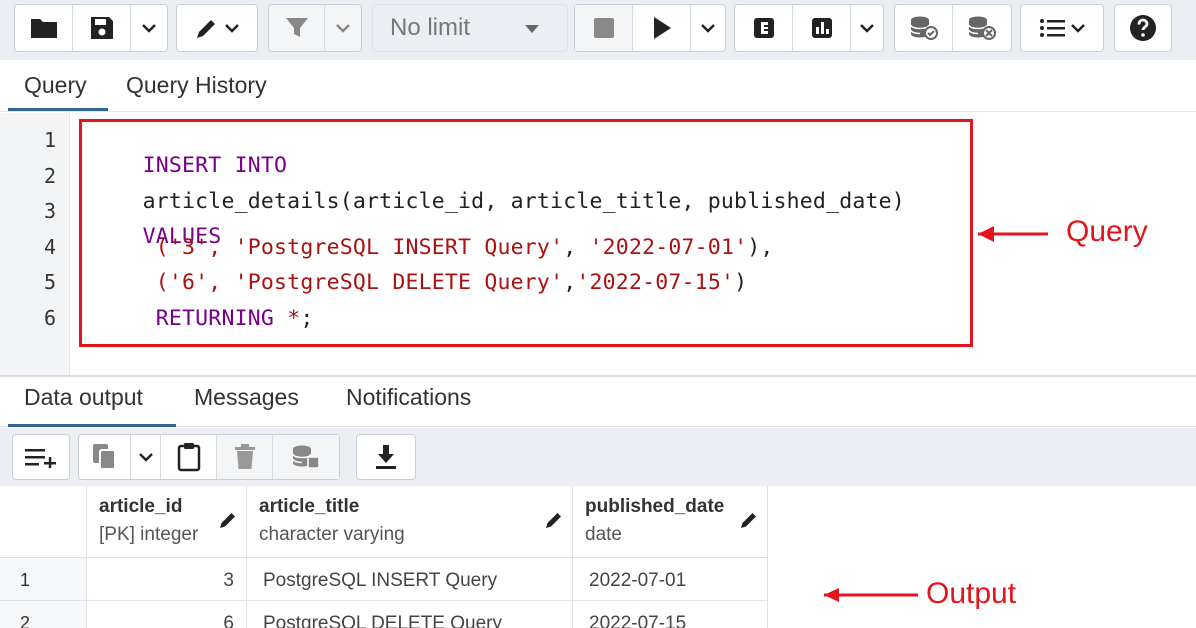  I want to click on execute-button, so click(662, 28).